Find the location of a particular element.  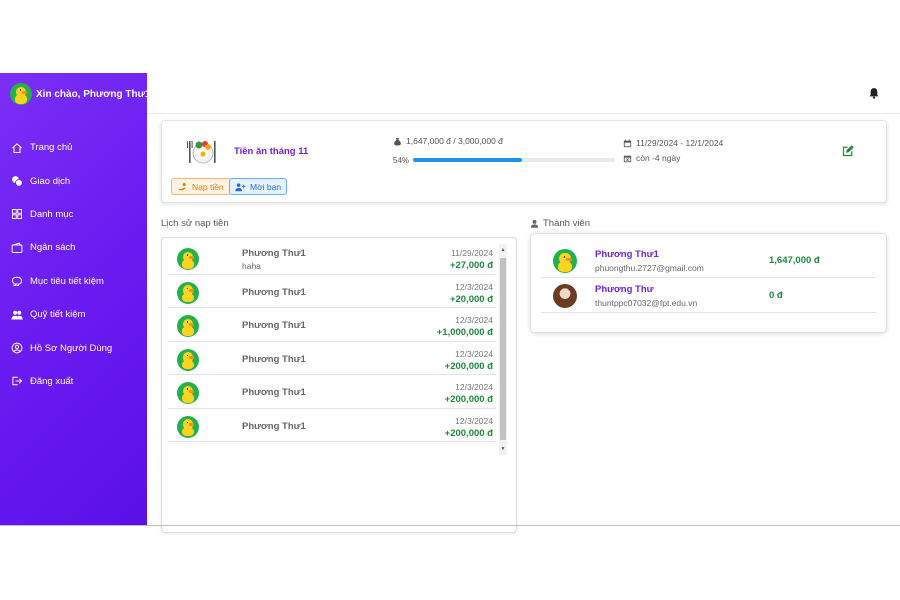

sidebar-item-budget: Ngân sách is located at coordinates (73, 247).